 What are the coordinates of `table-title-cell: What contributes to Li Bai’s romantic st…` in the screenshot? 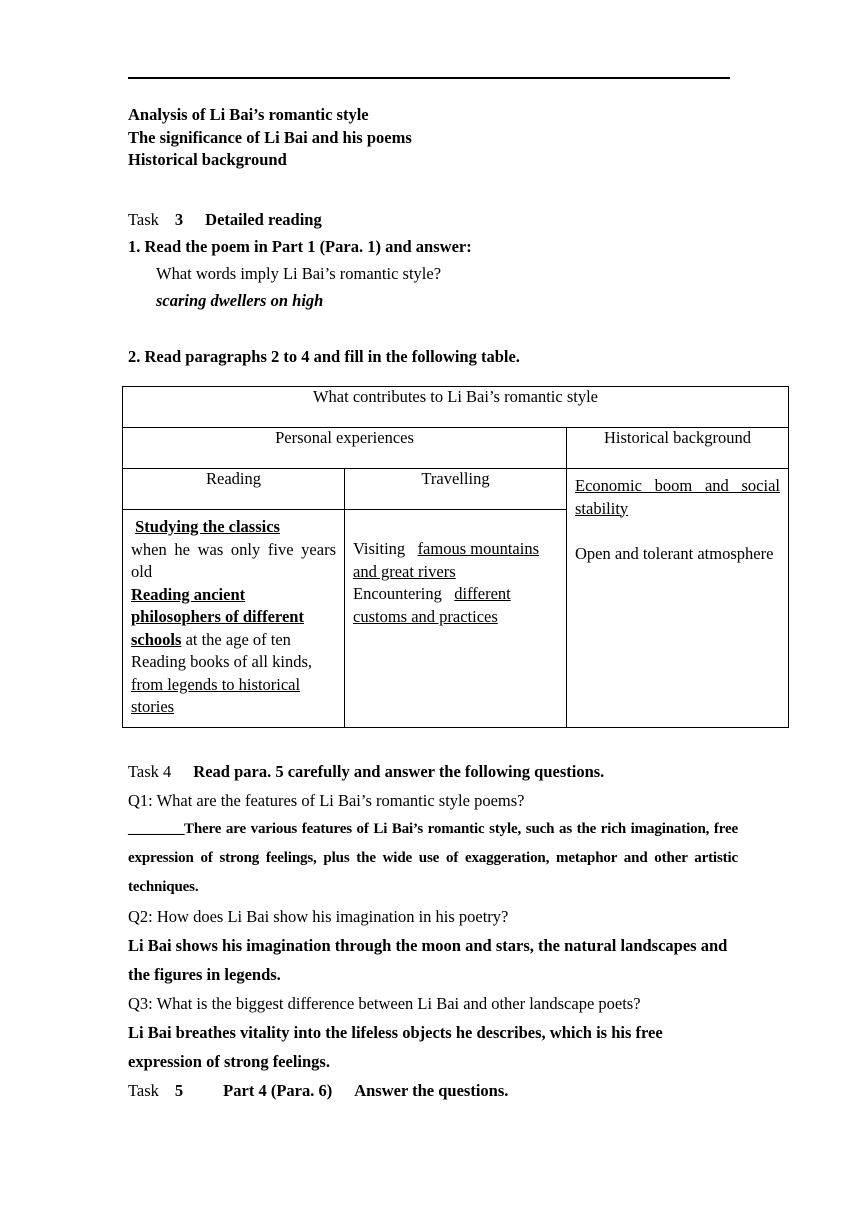 It's located at (455, 407).